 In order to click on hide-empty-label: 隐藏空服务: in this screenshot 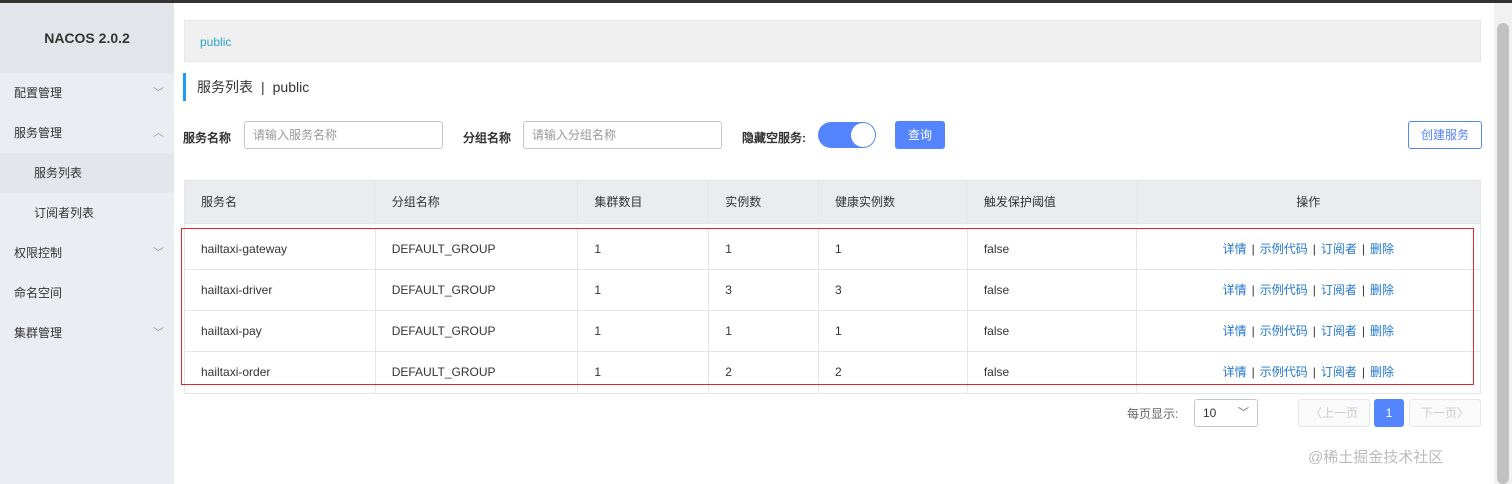, I will do `click(774, 138)`.